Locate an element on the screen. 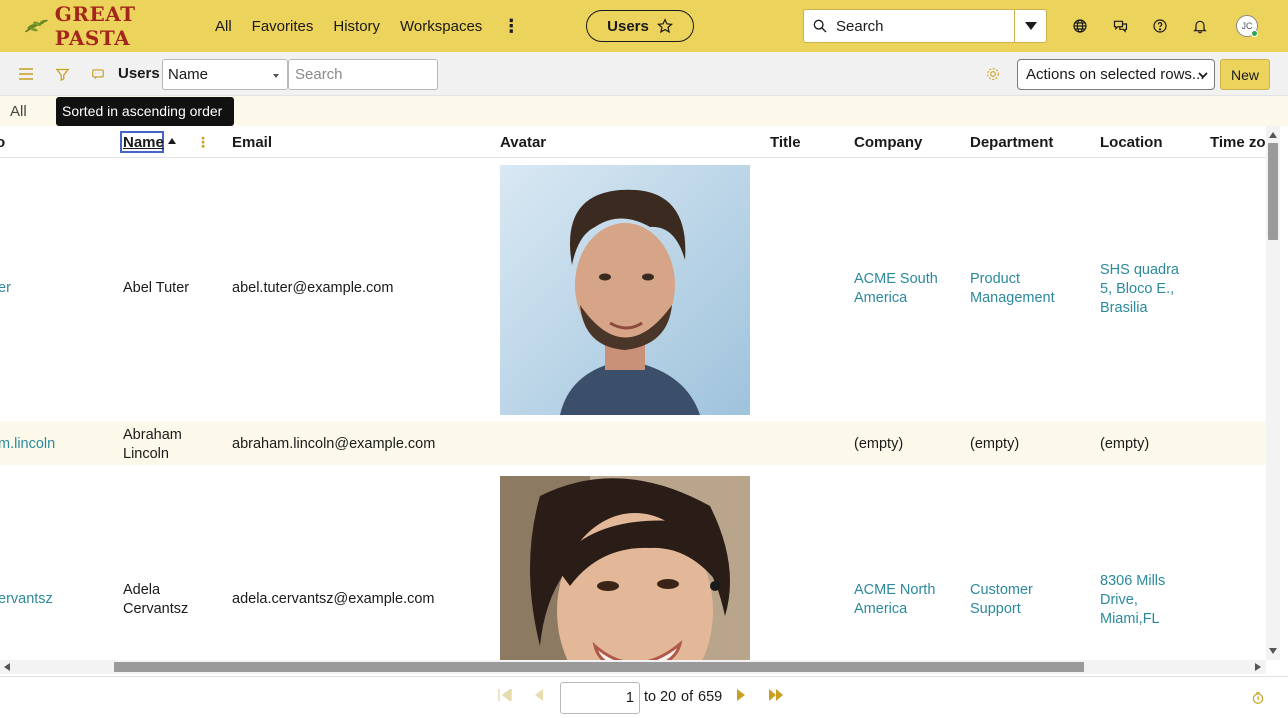 The image size is (1288, 718). column-menu-icon: ⋮ is located at coordinates (203, 142).